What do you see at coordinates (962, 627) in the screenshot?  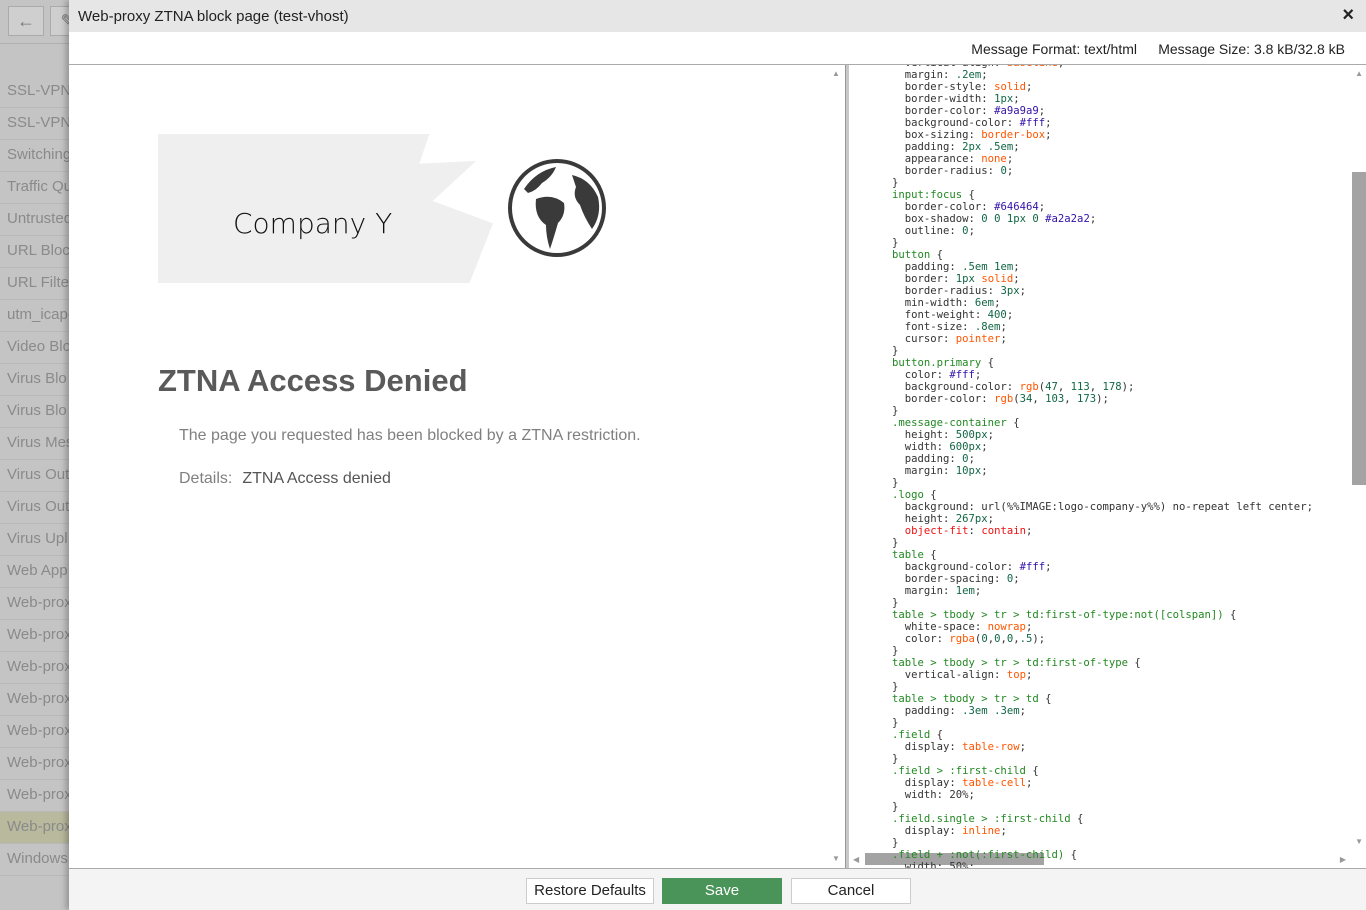 I see `code-line: white-space: nowrap;` at bounding box center [962, 627].